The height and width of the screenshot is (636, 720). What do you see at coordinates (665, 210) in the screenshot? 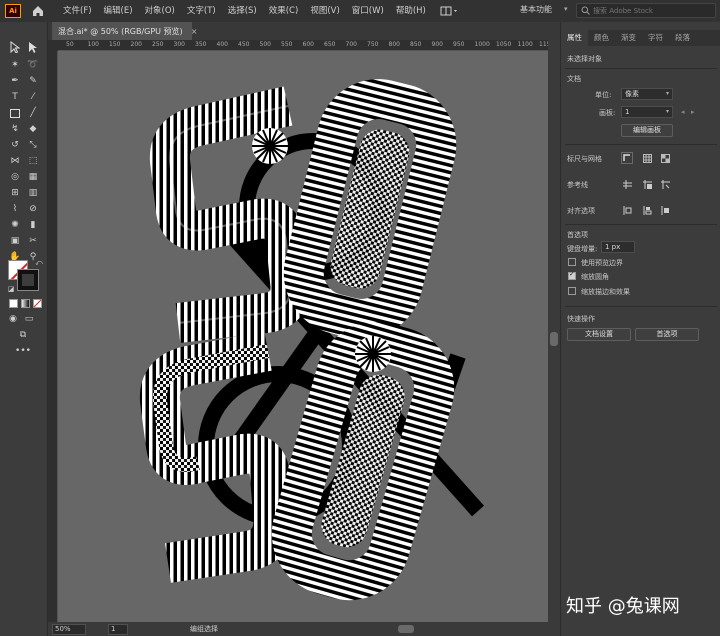
I see `align-to-artboard-icon` at bounding box center [665, 210].